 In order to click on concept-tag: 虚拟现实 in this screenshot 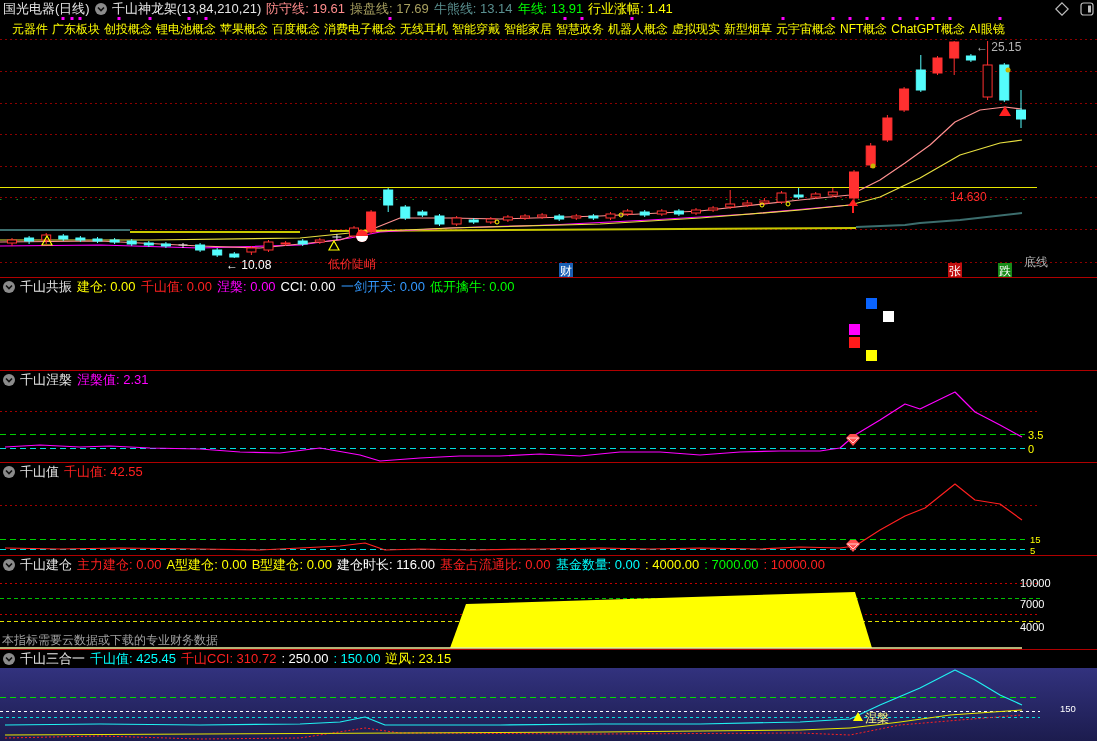, I will do `click(696, 29)`.